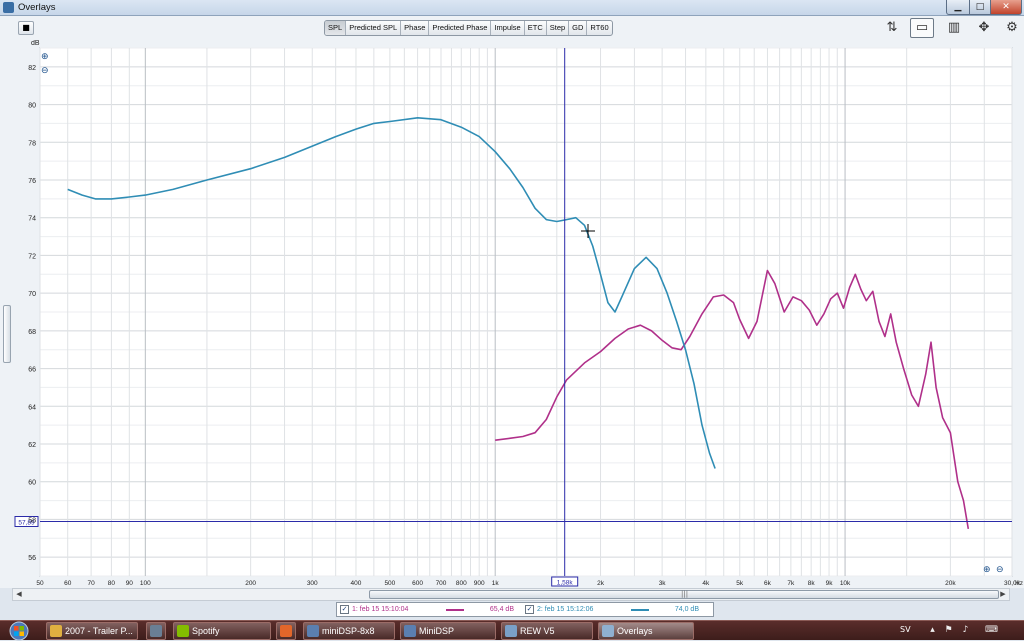 This screenshot has width=1024, height=641. What do you see at coordinates (565, 609) in the screenshot?
I see `legend-label: 2: feb 15 15:12:06` at bounding box center [565, 609].